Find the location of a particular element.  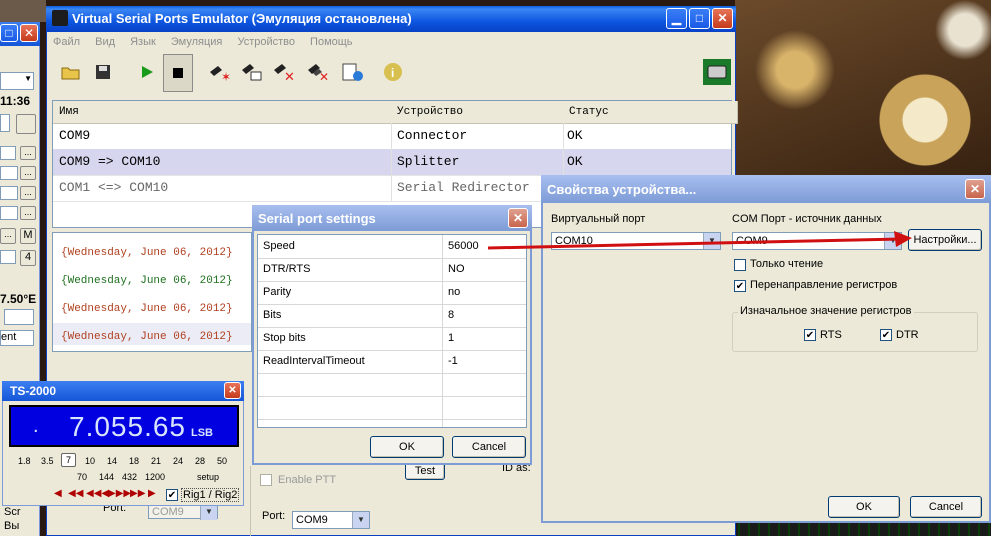

band-button: 10 is located at coordinates (90, 461).